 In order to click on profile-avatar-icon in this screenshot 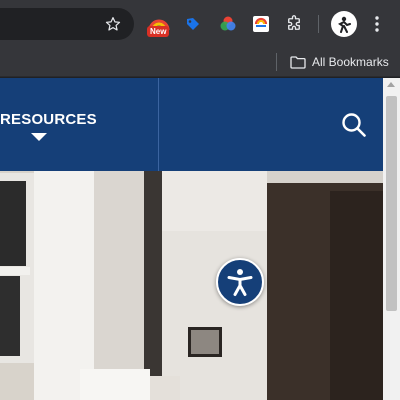, I will do `click(344, 24)`.